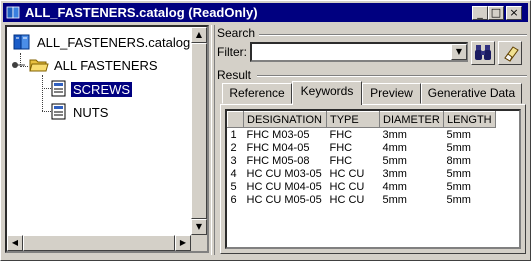 The image size is (531, 261). I want to click on tree-vertical-scrollbar: ▲ ▼, so click(199, 131).